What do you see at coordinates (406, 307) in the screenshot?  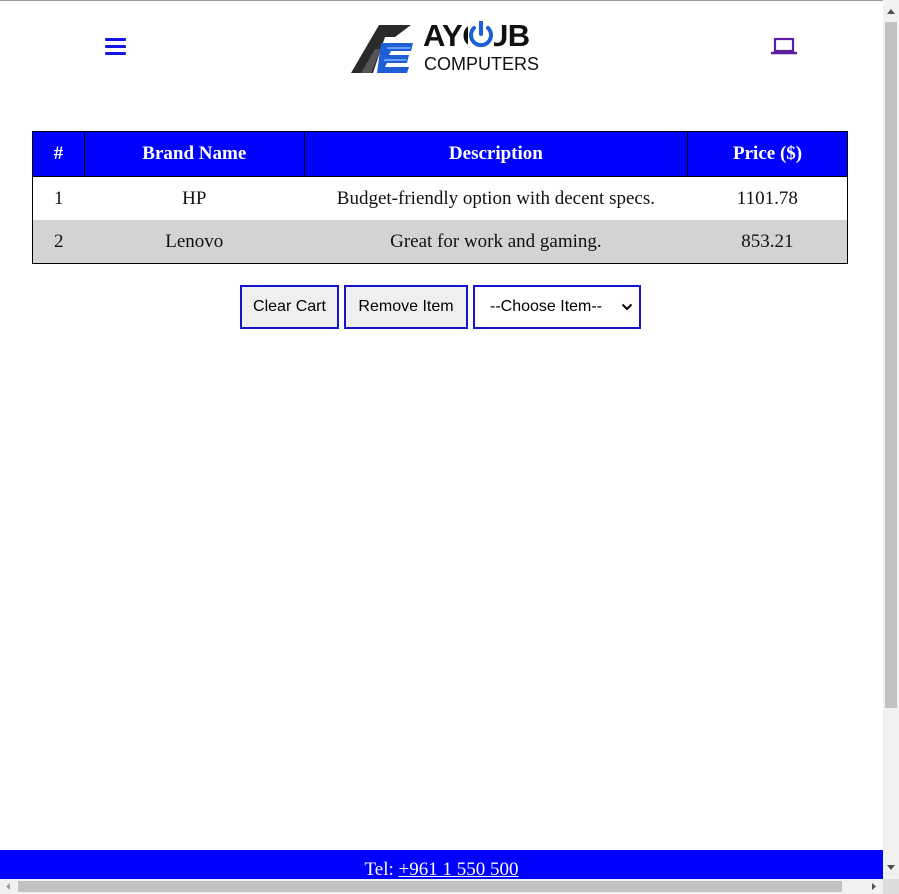 I see `remove-item-button: Remove Item` at bounding box center [406, 307].